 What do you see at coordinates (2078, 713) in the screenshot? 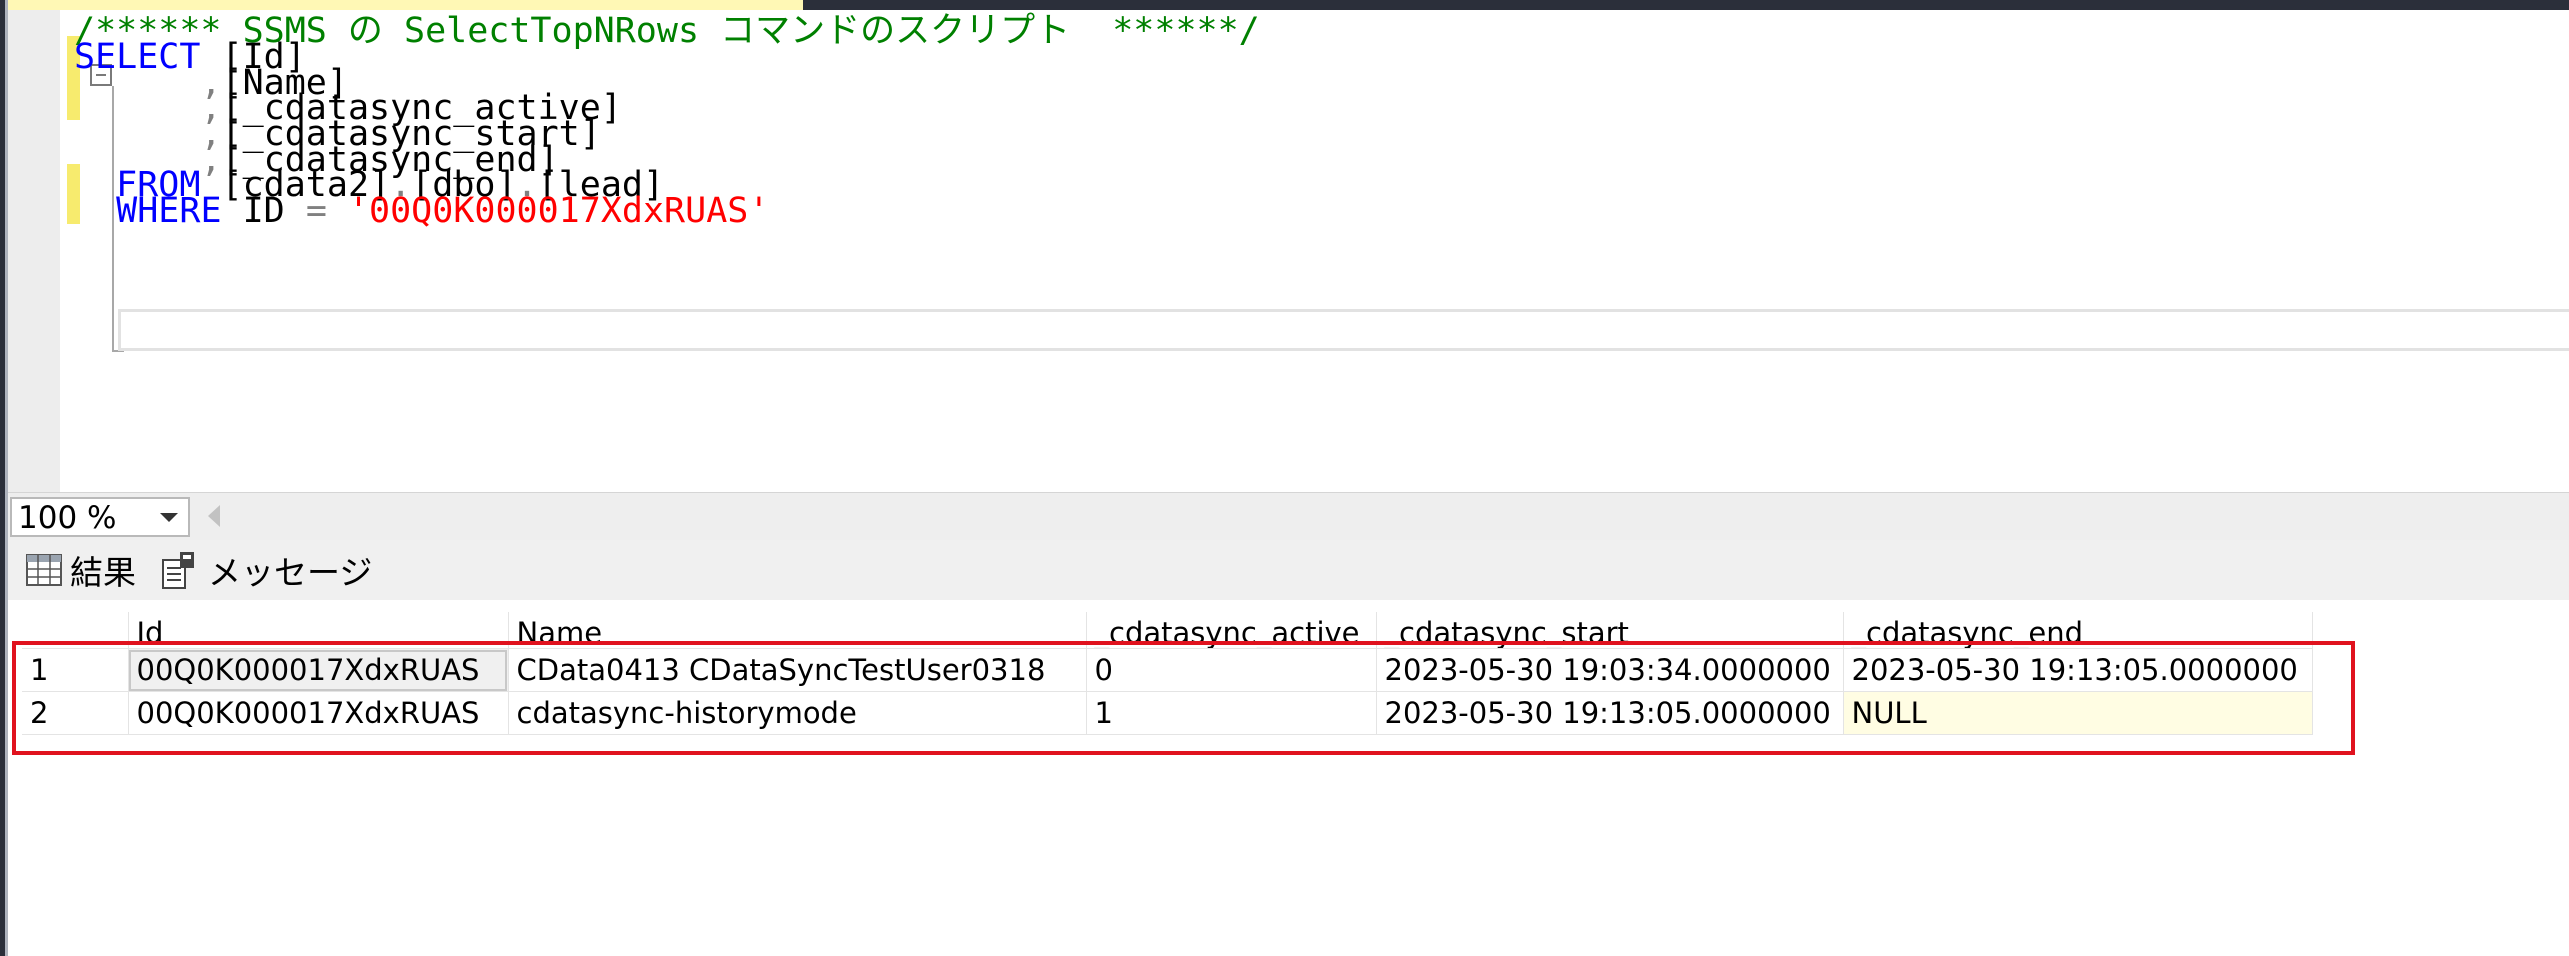
I see `cell-cdatasync-end: NULL` at bounding box center [2078, 713].